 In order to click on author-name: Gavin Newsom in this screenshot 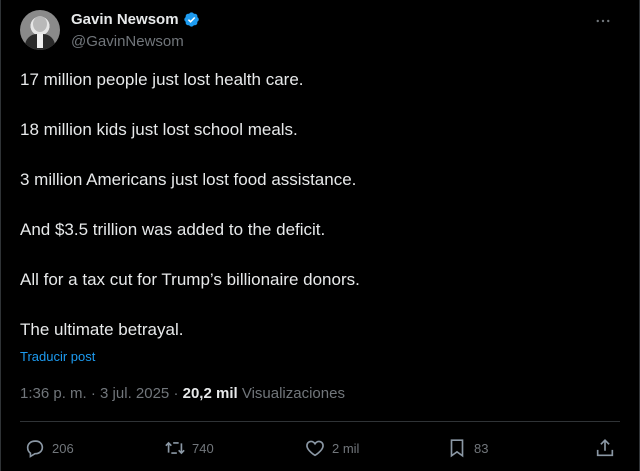, I will do `click(125, 19)`.